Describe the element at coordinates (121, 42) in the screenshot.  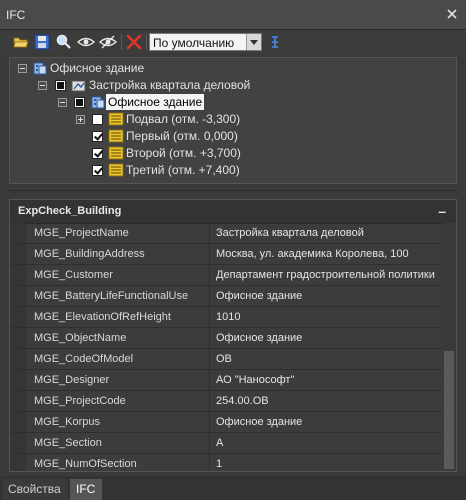
I see `toolbar-separator` at that location.